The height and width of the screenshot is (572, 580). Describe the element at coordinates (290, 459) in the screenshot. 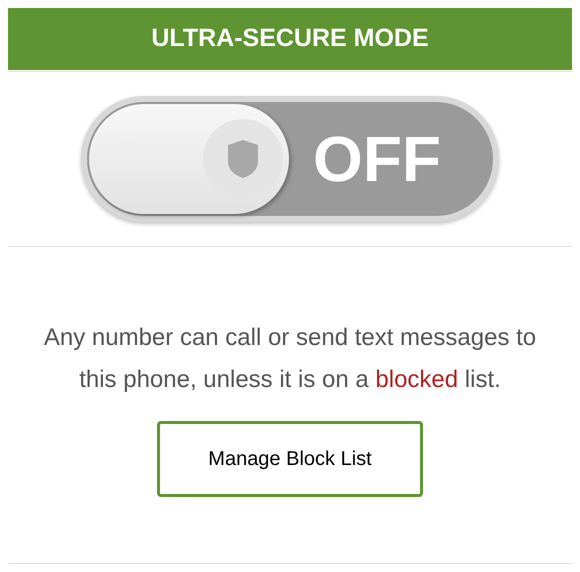

I see `manage-block-list-button: Manage Block List` at that location.